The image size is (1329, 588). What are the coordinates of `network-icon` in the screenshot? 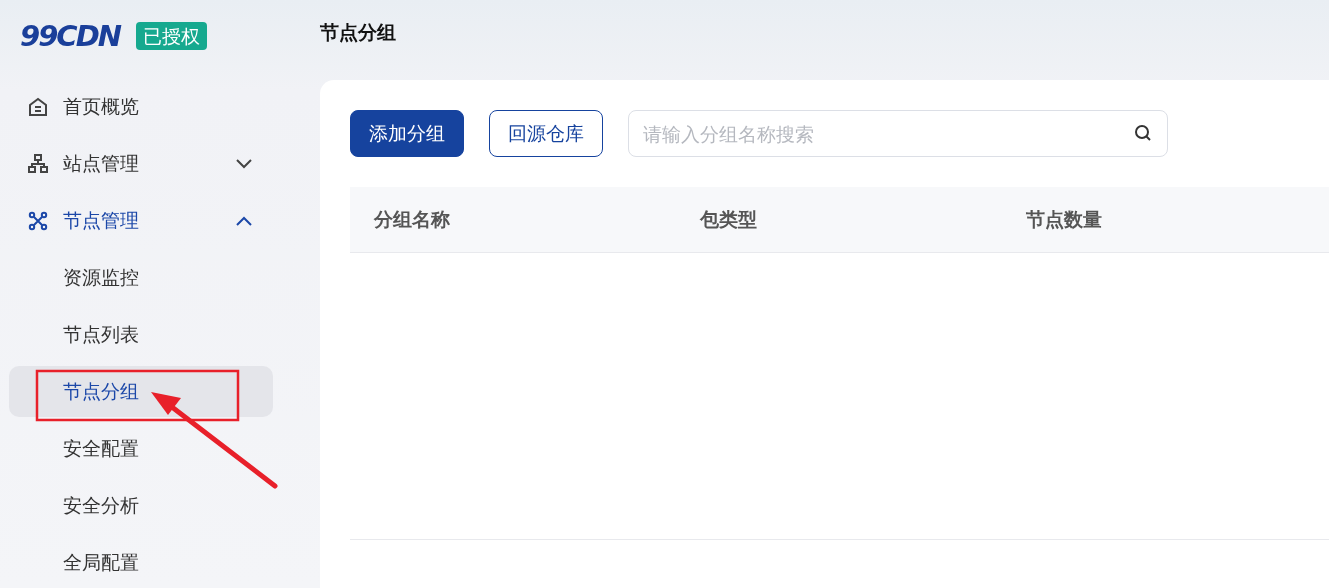 It's located at (38, 220).